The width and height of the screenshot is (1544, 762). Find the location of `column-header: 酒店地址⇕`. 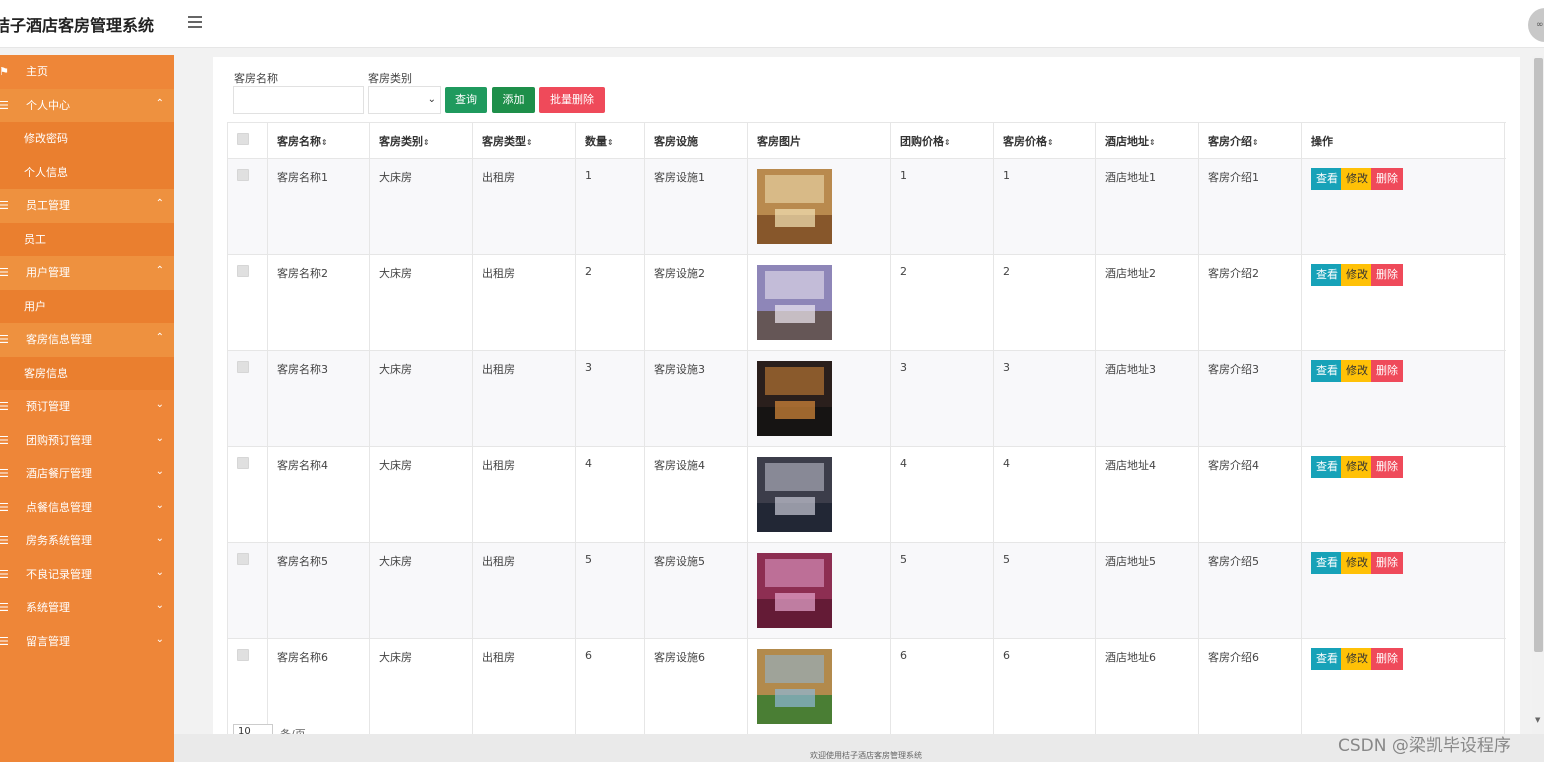

column-header: 酒店地址⇕ is located at coordinates (1147, 140).